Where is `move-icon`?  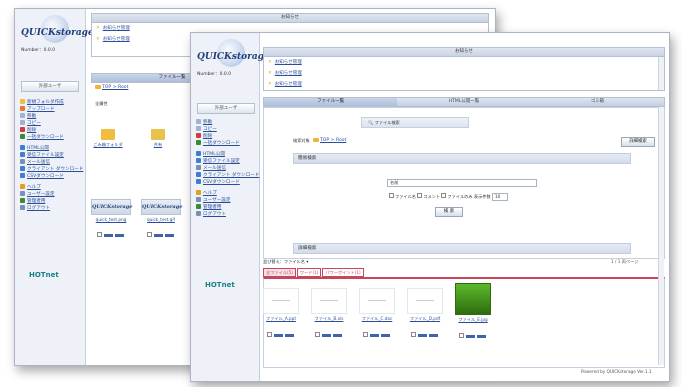 move-icon is located at coordinates (198, 121).